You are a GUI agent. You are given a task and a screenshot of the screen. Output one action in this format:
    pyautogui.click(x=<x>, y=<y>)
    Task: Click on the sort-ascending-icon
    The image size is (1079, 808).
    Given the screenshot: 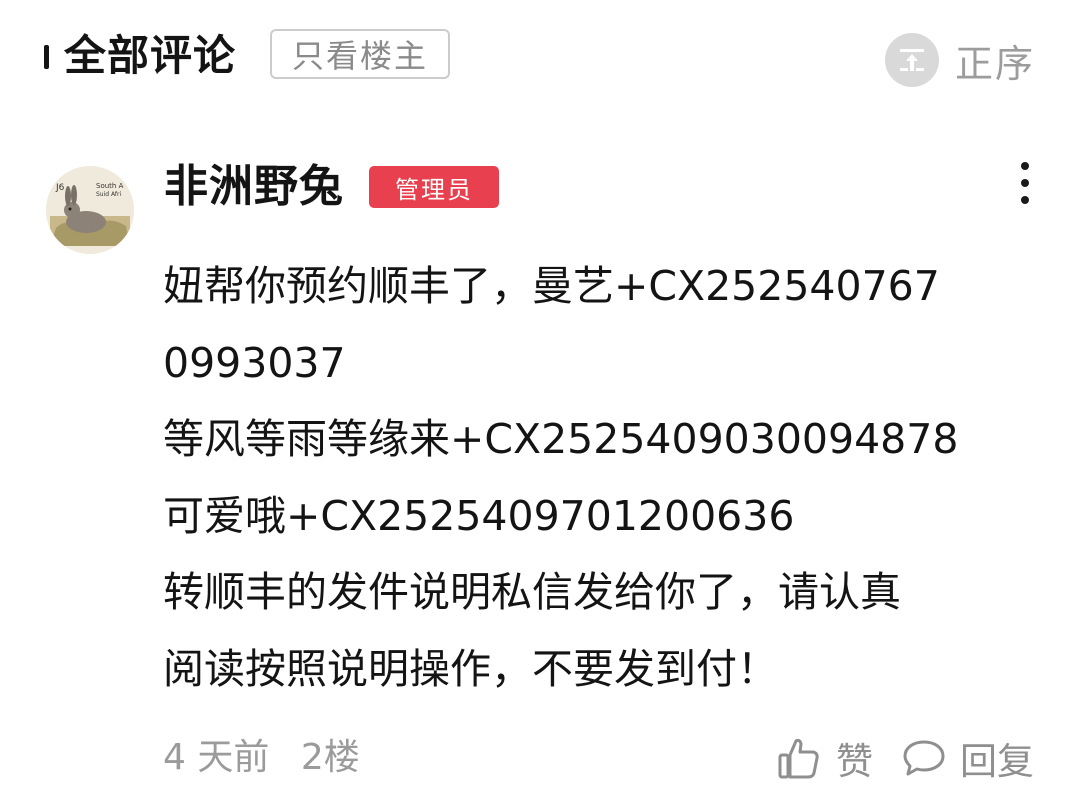 What is the action you would take?
    pyautogui.click(x=912, y=60)
    